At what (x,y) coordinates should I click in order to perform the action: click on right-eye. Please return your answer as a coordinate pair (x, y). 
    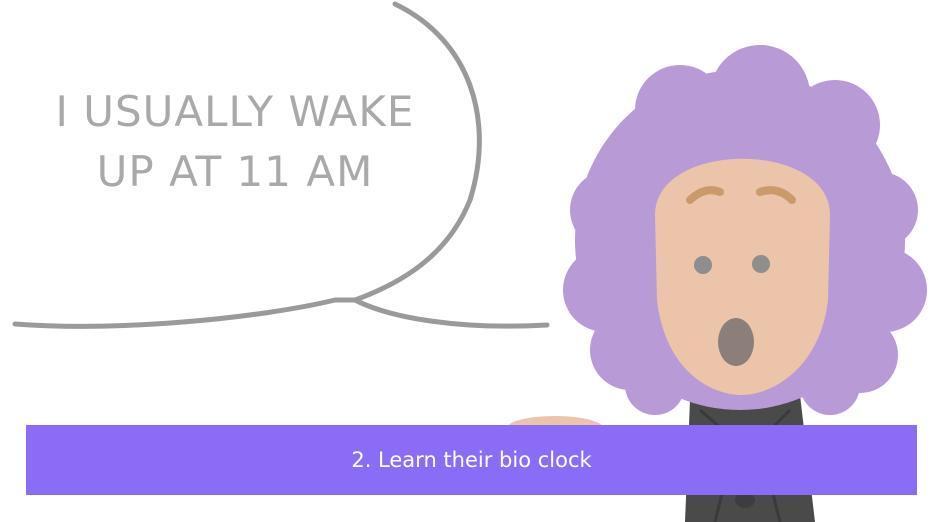
    Looking at the image, I should click on (761, 264).